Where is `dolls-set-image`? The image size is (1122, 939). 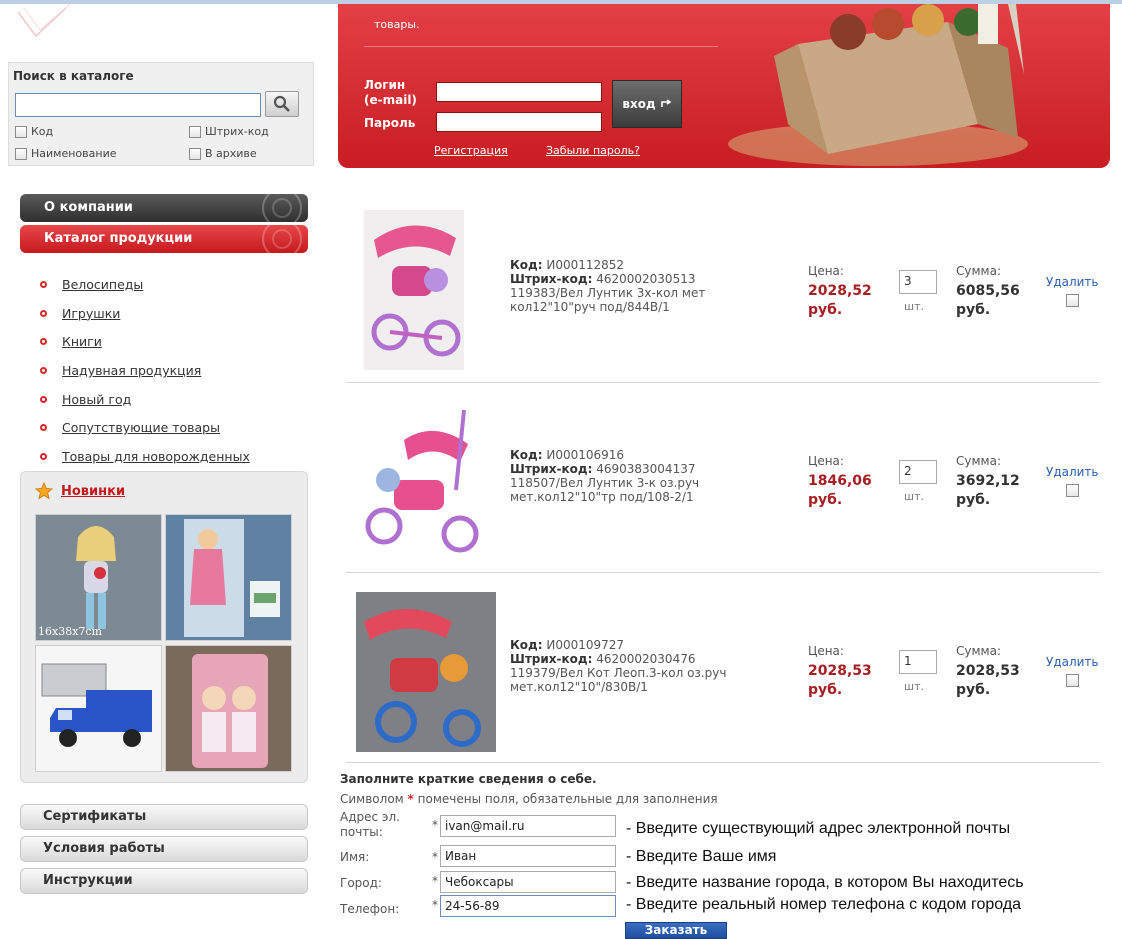 dolls-set-image is located at coordinates (228, 708).